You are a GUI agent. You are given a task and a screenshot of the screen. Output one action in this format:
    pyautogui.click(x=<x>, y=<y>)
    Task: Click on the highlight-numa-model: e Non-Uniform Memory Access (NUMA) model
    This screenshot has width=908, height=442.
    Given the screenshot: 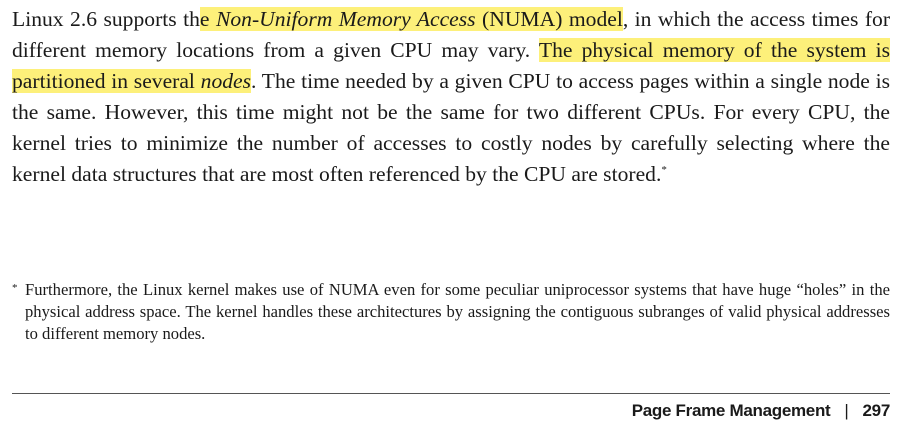 What is the action you would take?
    pyautogui.click(x=411, y=19)
    